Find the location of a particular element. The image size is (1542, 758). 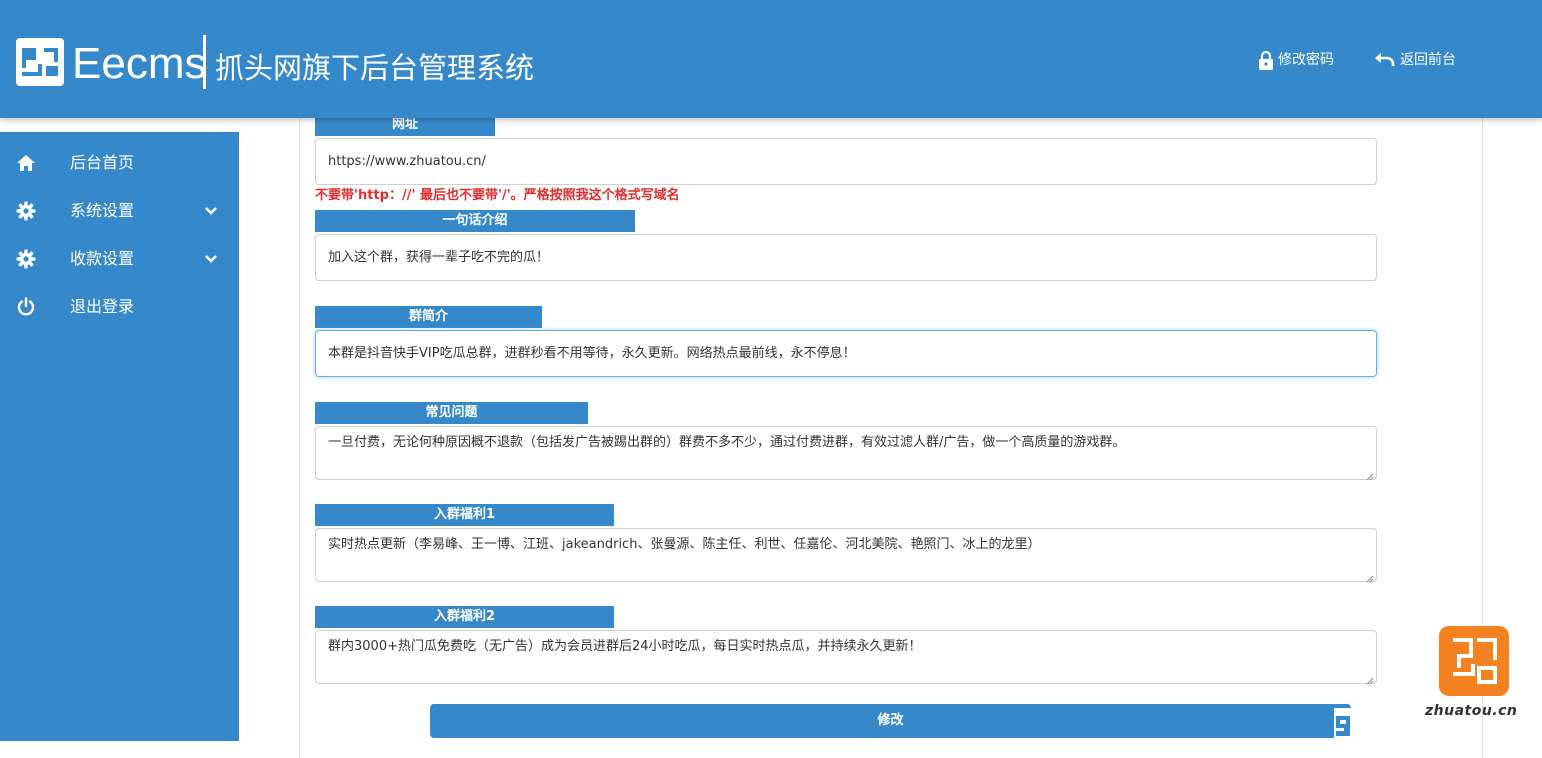

sidebar-item-label: 退出登录 is located at coordinates (102, 306).